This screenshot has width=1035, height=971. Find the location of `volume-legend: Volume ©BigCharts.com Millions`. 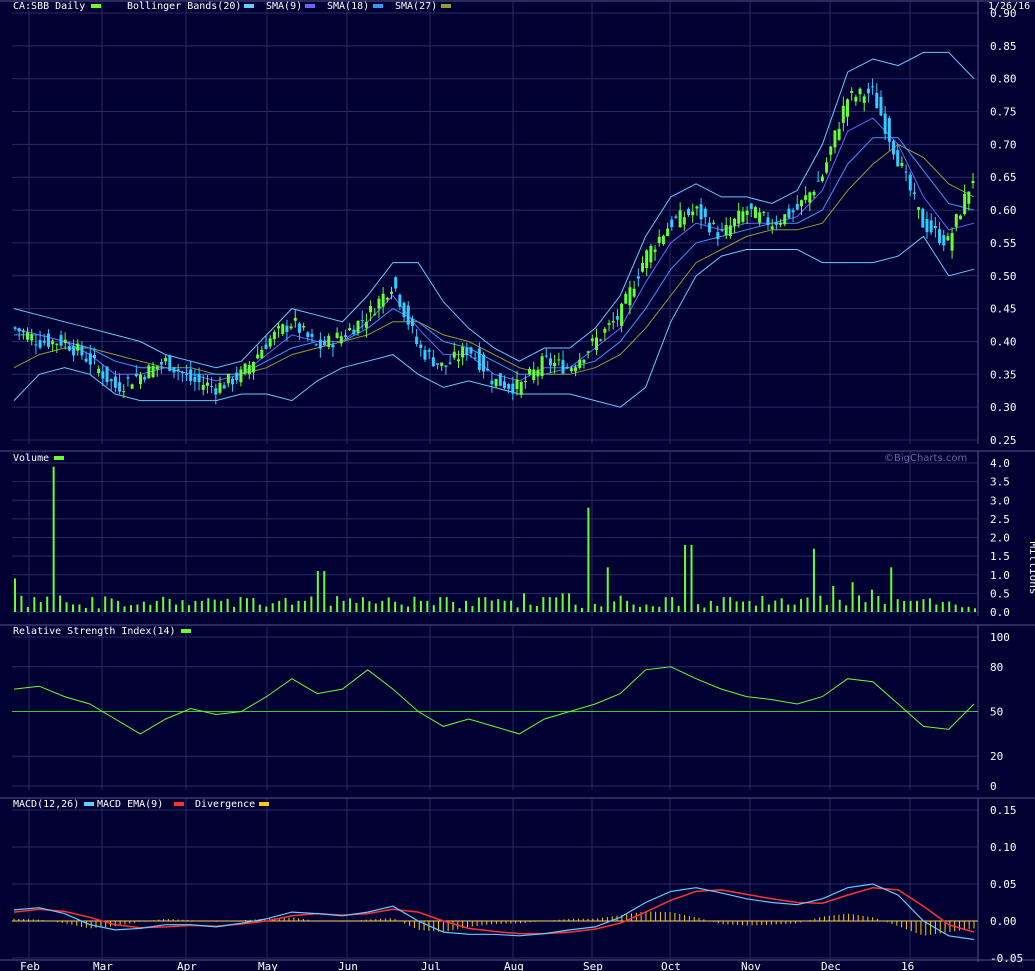

volume-legend: Volume ©BigCharts.com Millions is located at coordinates (524, 523).